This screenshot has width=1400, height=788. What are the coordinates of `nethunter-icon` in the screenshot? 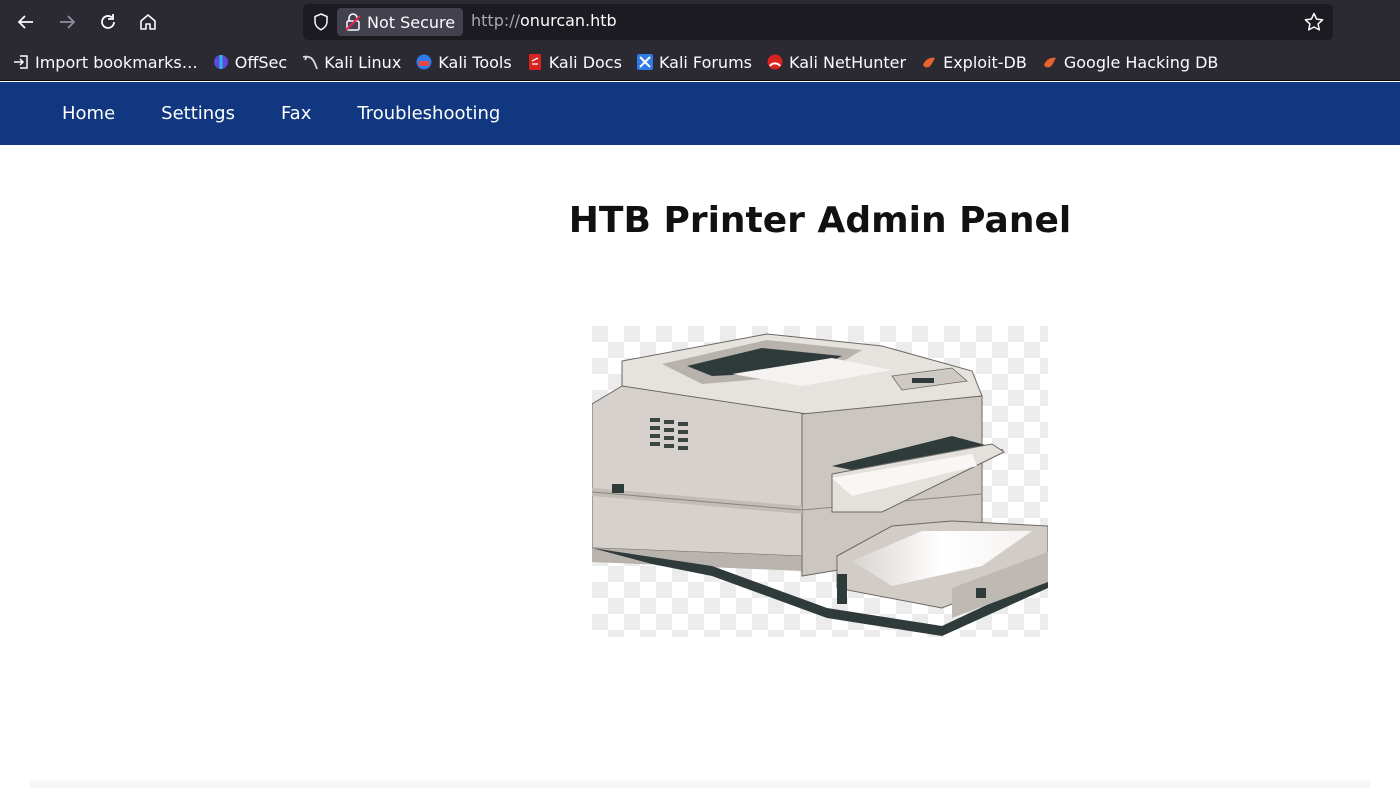 It's located at (775, 62).